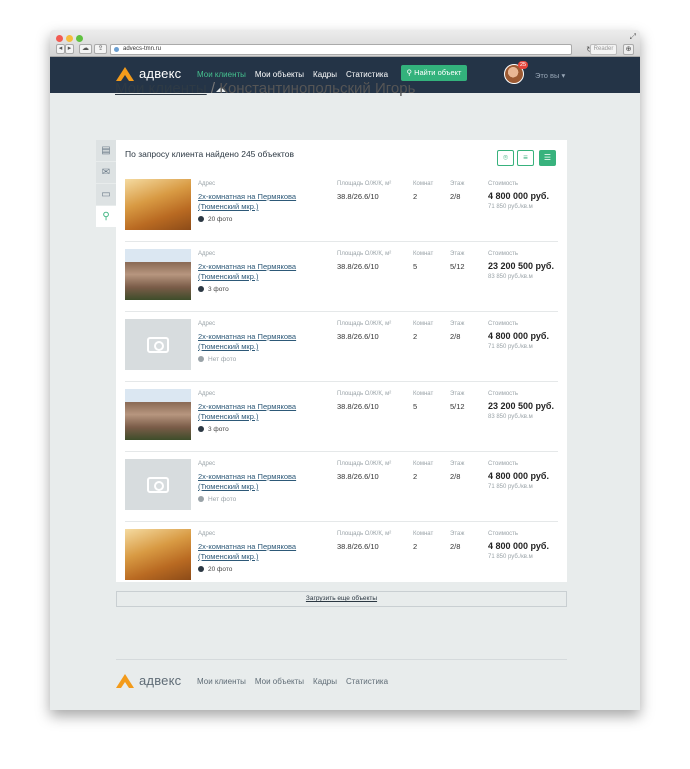 The height and width of the screenshot is (769, 690). What do you see at coordinates (279, 681) in the screenshot?
I see `footer-nav-my-objects: Мои объекты` at bounding box center [279, 681].